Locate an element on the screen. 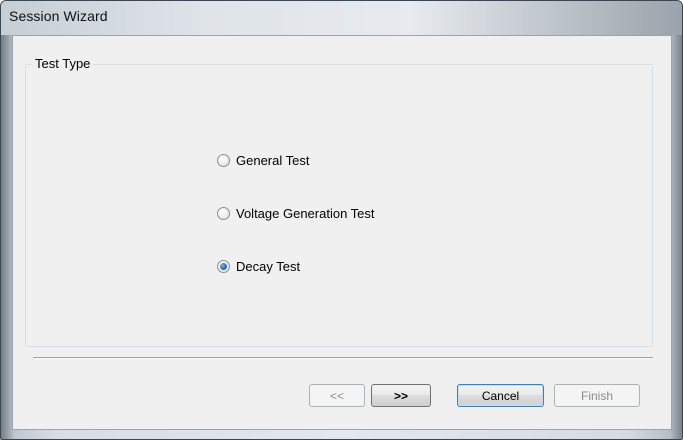  radio-button-checked-icon is located at coordinates (223, 266).